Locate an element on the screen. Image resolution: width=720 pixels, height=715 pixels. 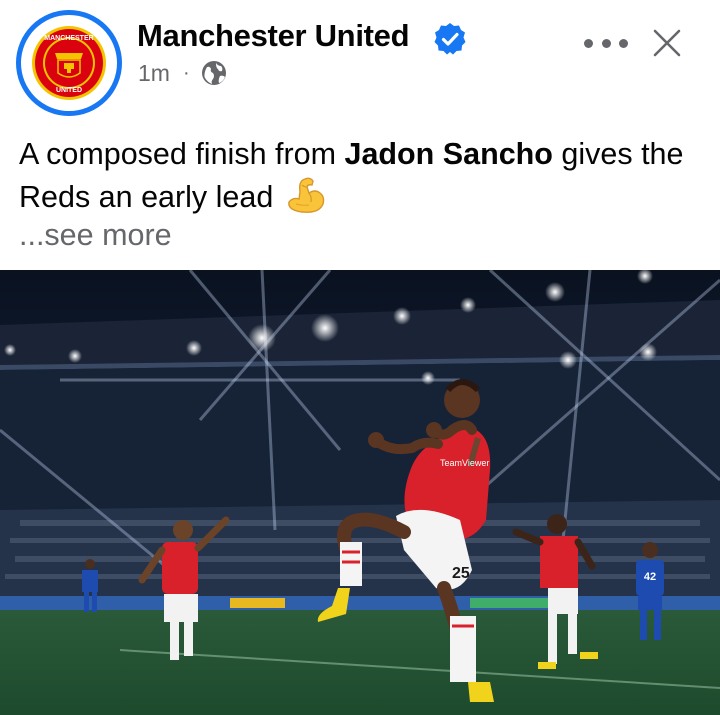
verified-badge-icon is located at coordinates (450, 39).